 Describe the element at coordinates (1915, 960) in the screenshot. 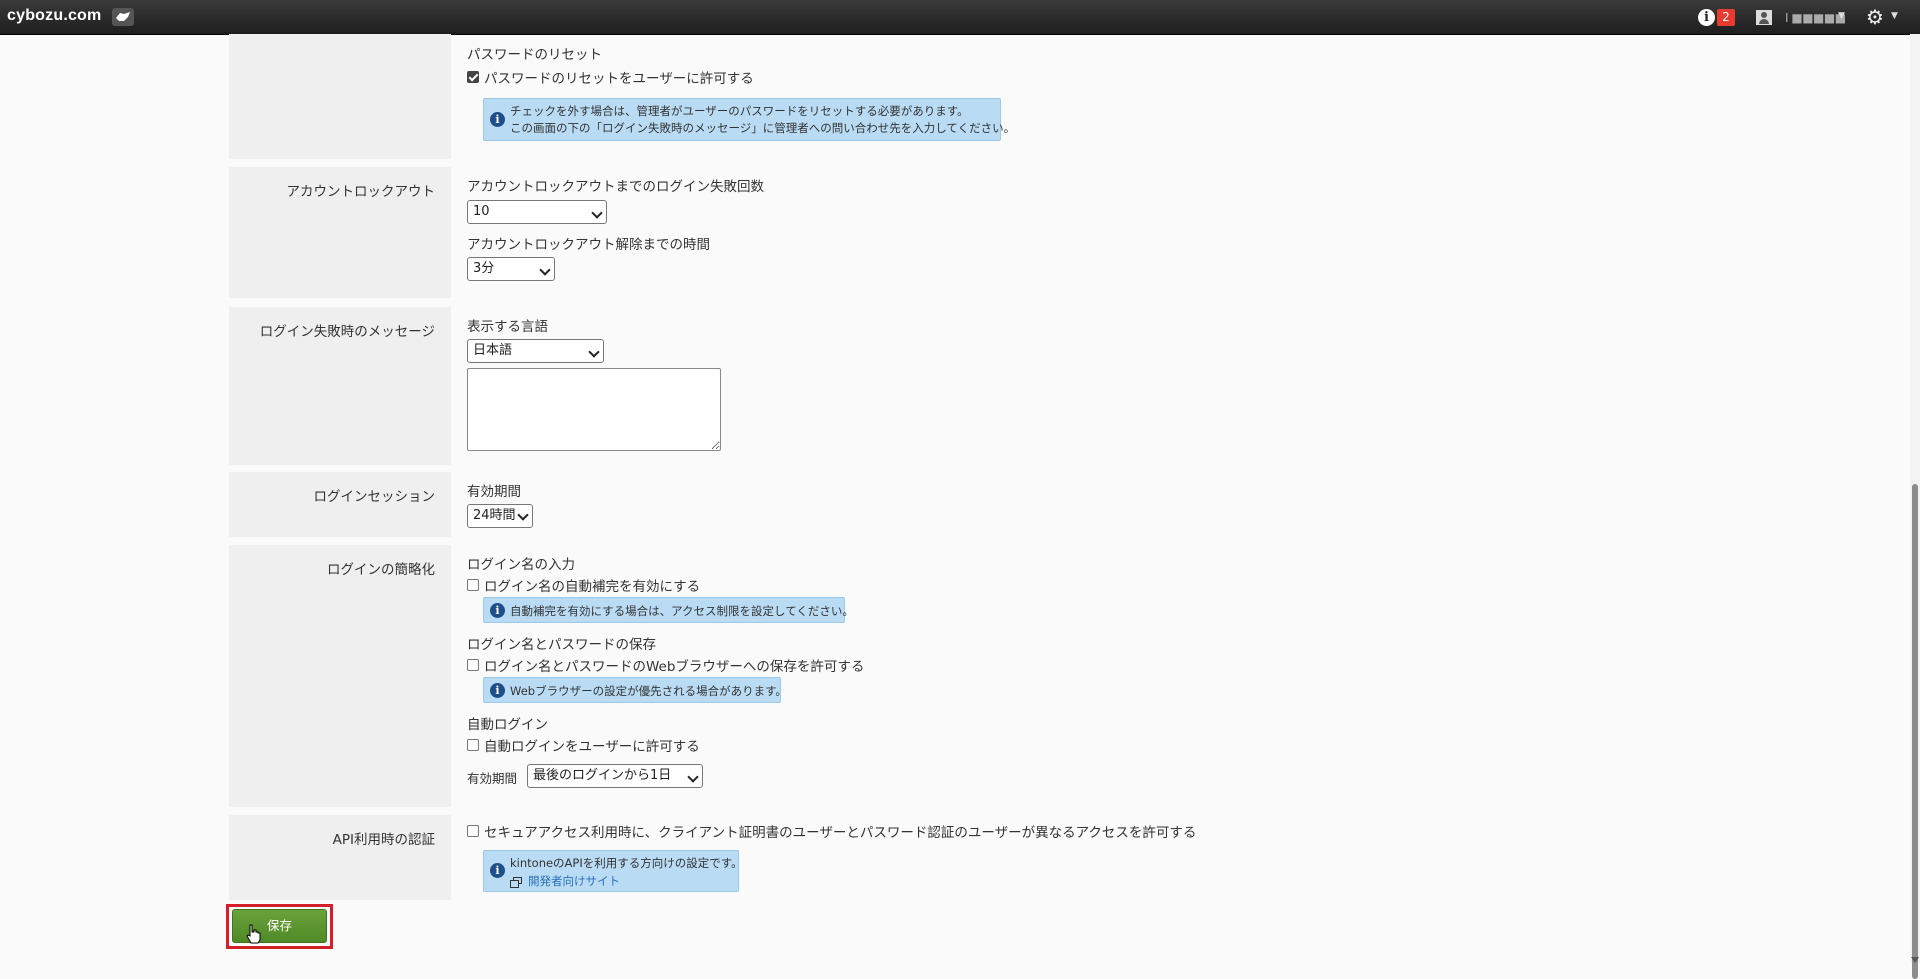

I see `scroll-down-arrow-icon` at that location.